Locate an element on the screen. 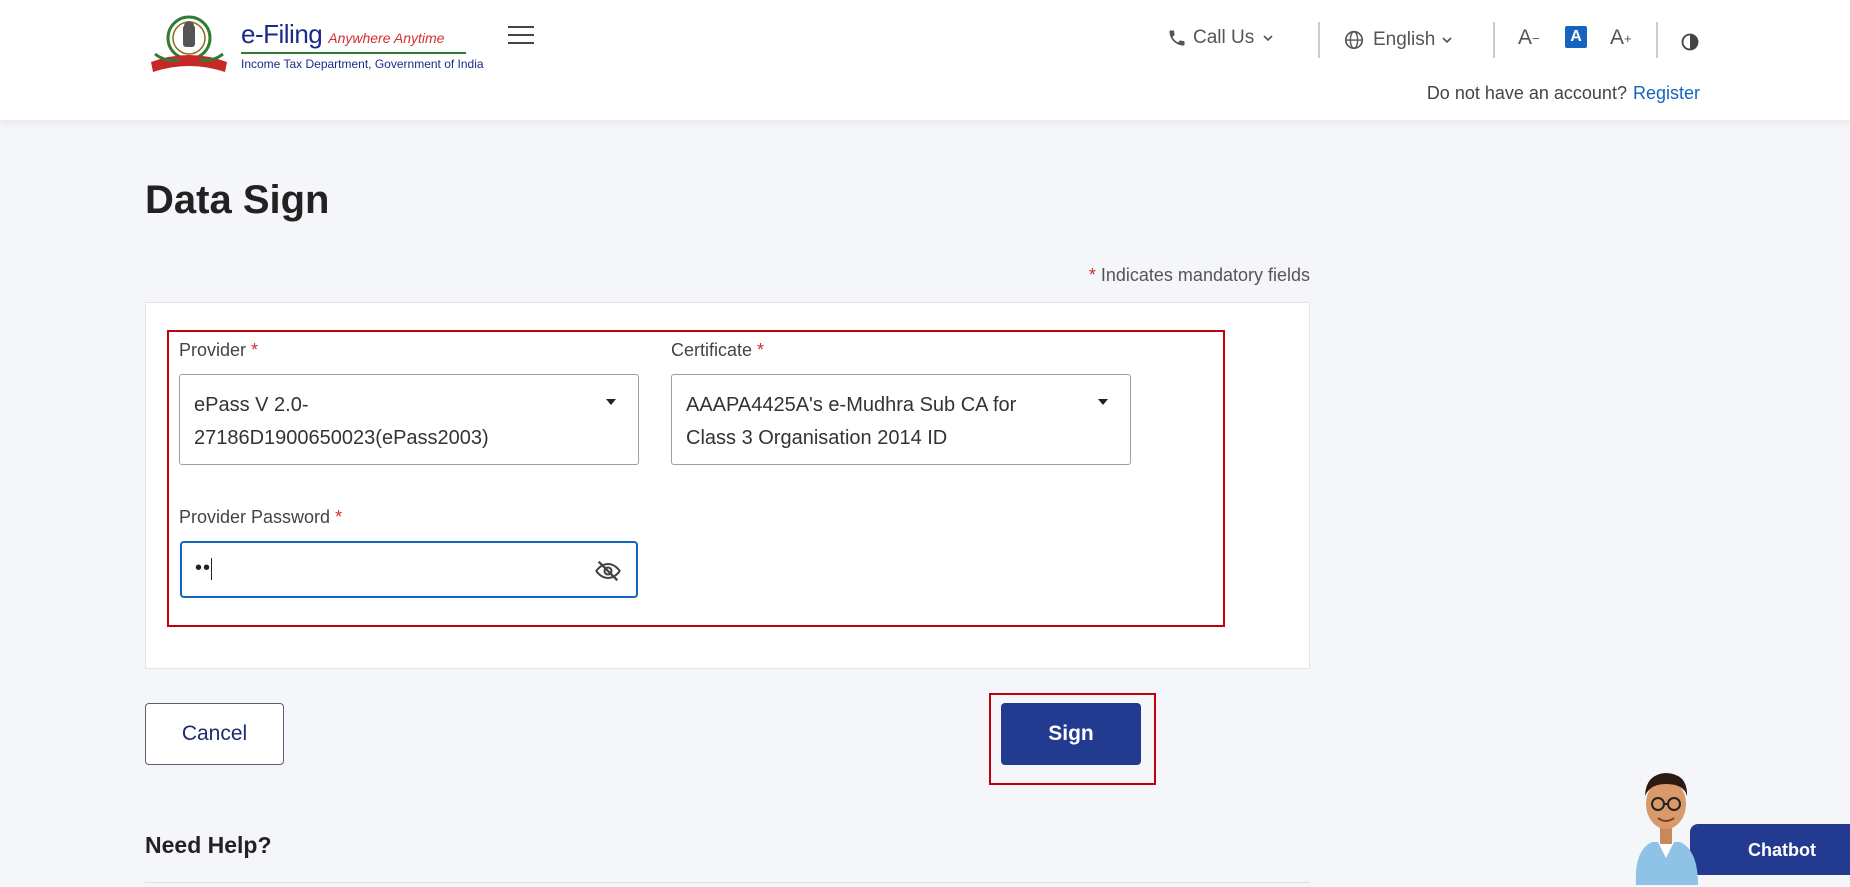  font-decrease-icon: A − is located at coordinates (1529, 38).